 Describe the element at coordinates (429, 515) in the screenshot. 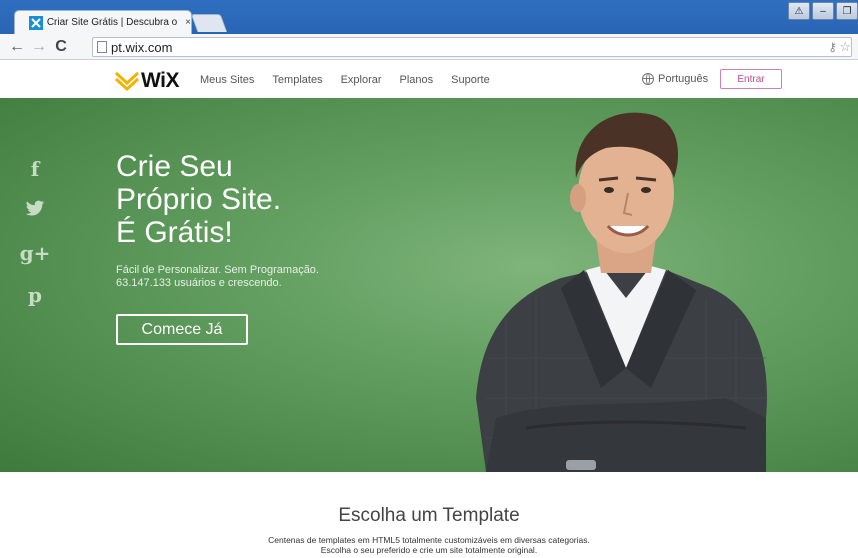

I see `section-title: Escolha um Template` at that location.